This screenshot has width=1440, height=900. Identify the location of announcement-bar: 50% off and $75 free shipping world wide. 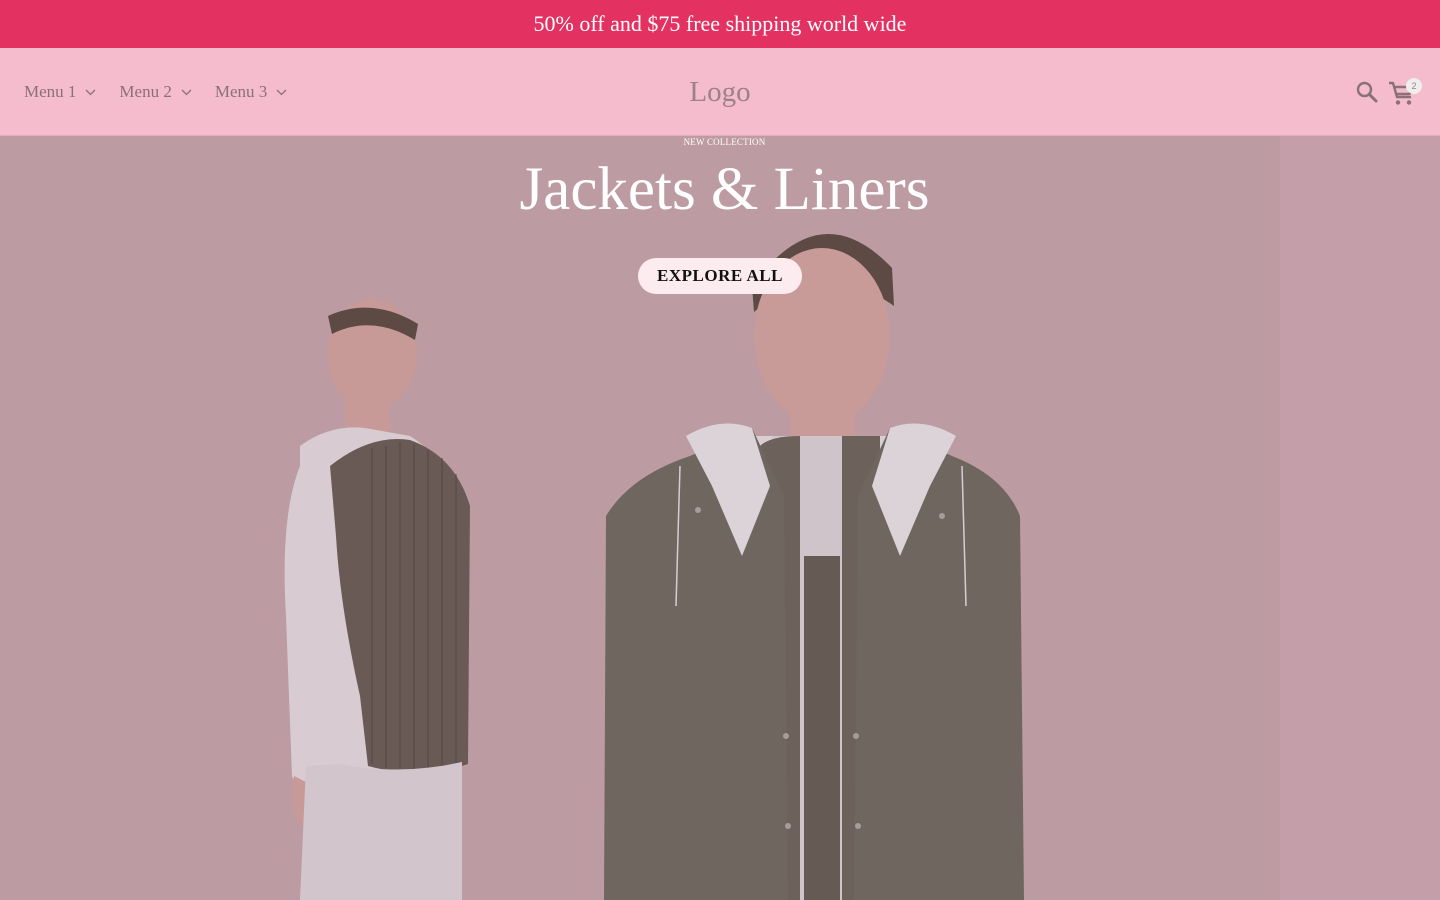
(720, 24).